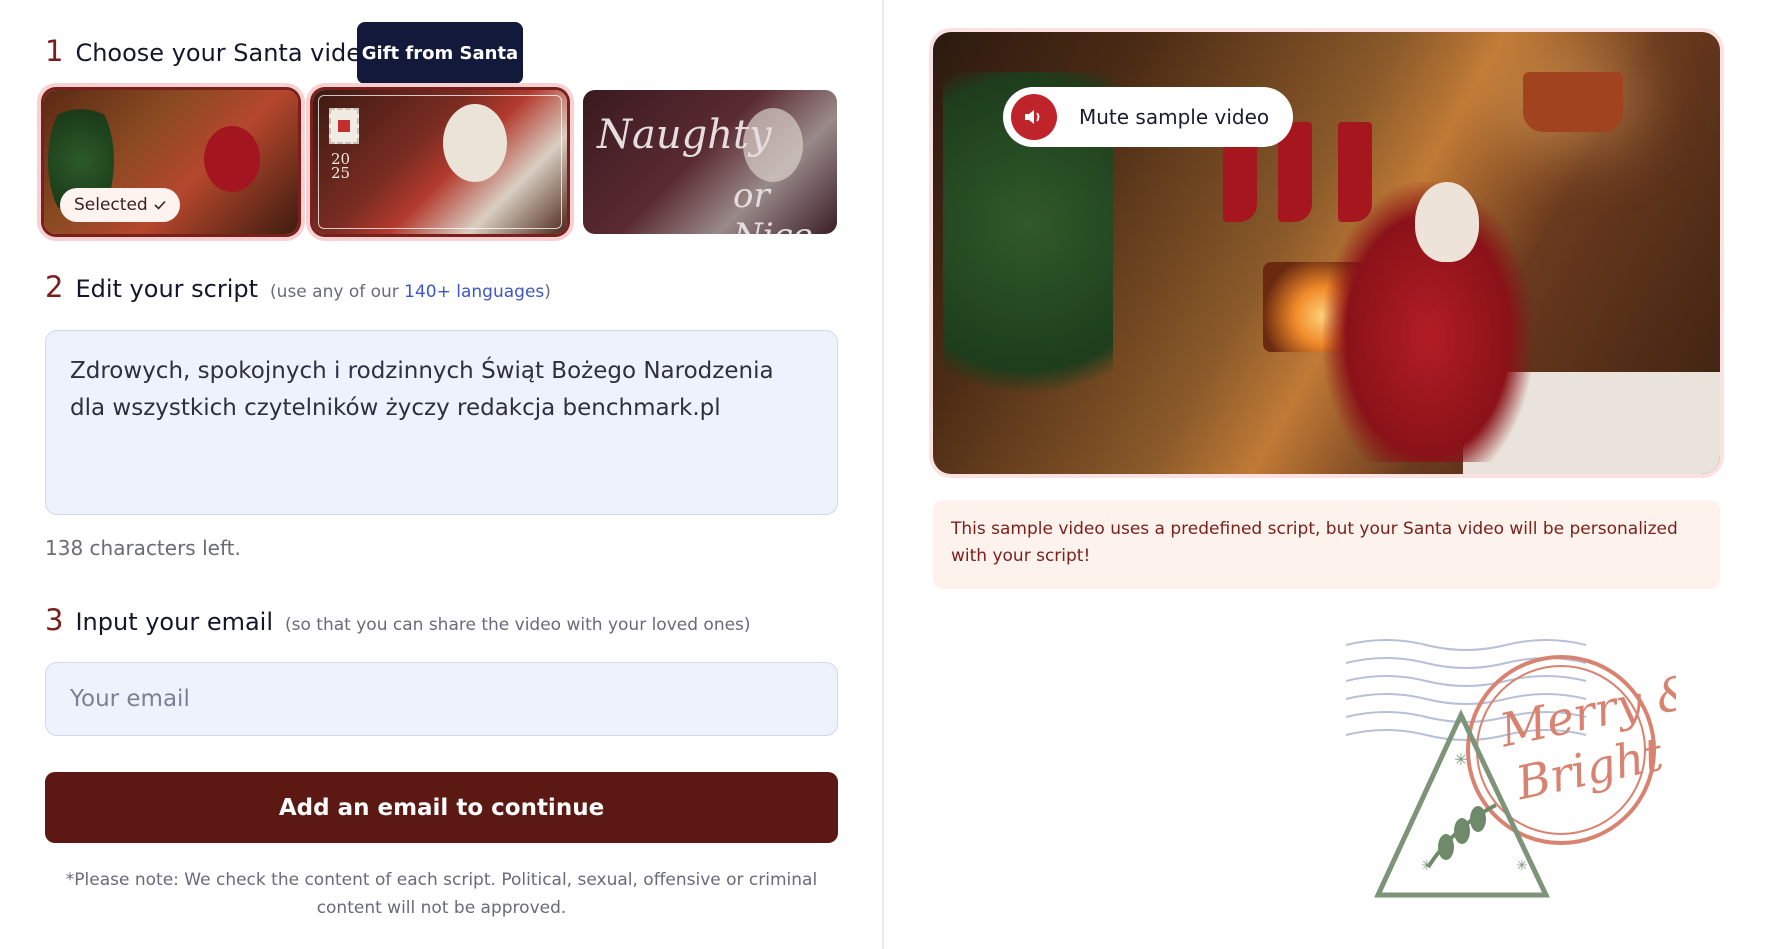 Image resolution: width=1767 pixels, height=949 pixels. Describe the element at coordinates (474, 292) in the screenshot. I see `languages-link: 140+ languages` at that location.